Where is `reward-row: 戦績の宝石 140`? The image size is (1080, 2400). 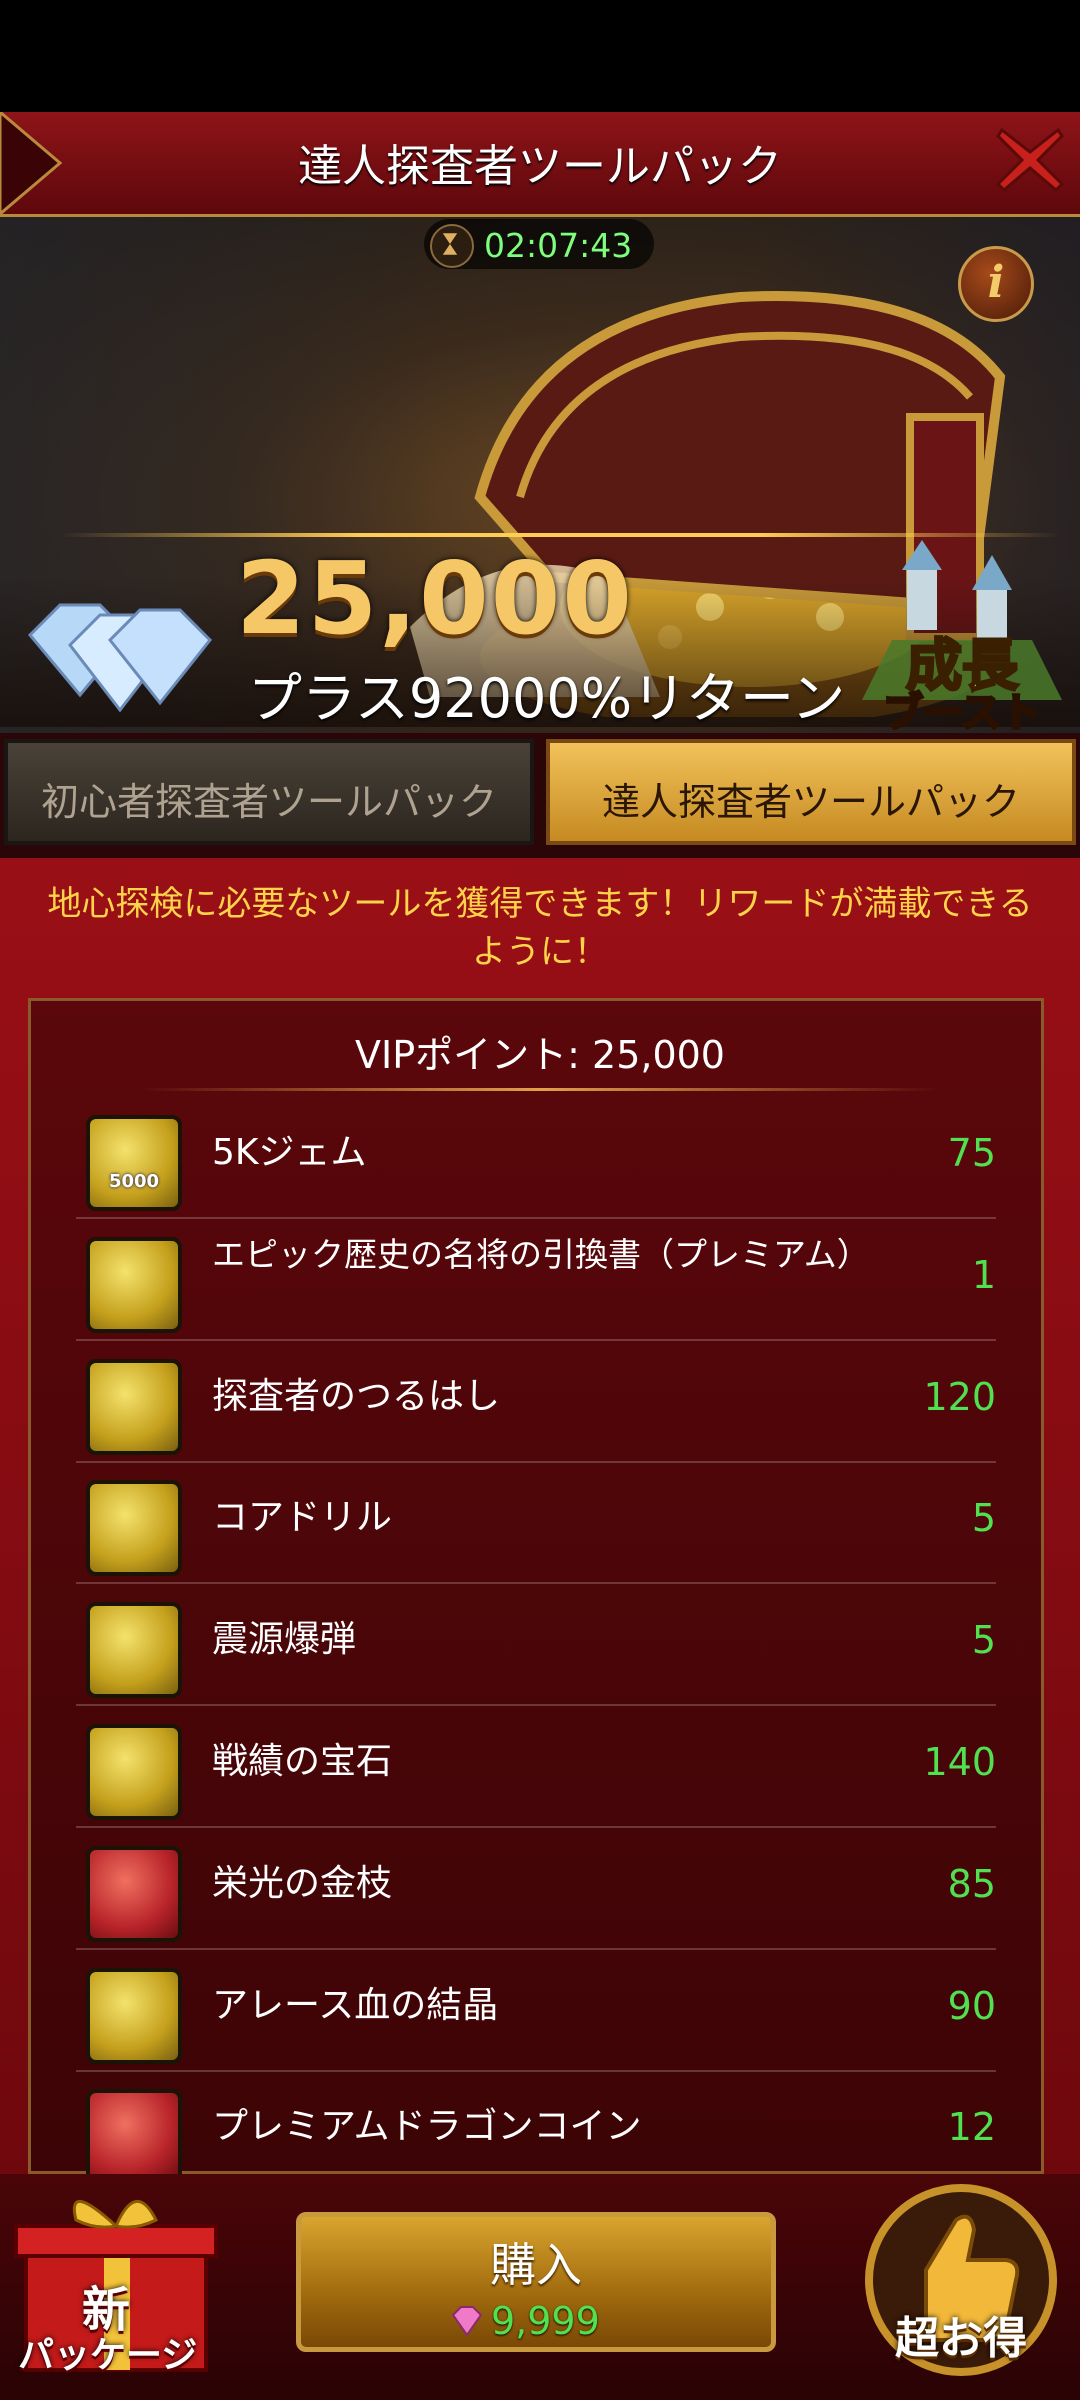
reward-row: 戦績の宝石 140 is located at coordinates (536, 1767).